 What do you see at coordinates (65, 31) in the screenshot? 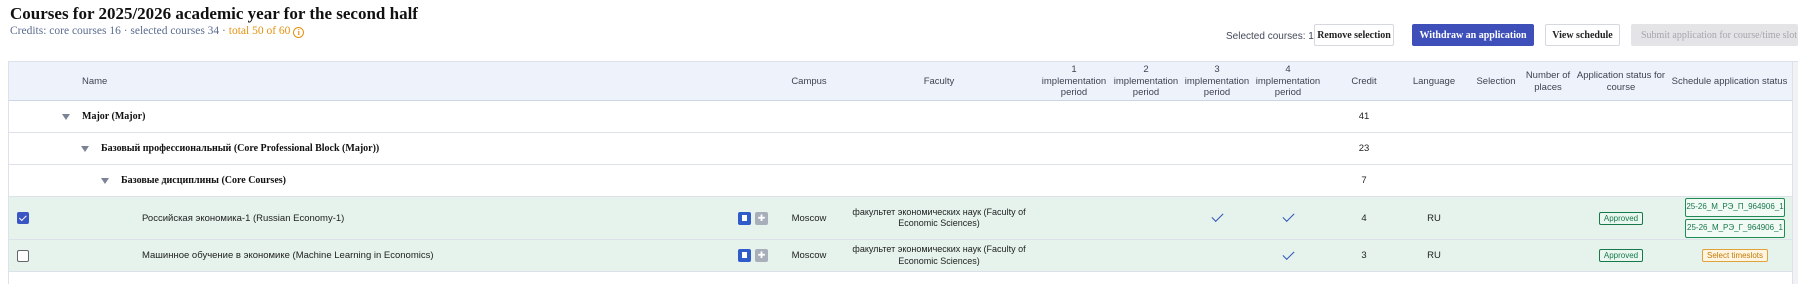
I see `credits-core: Credits: core courses 16` at bounding box center [65, 31].